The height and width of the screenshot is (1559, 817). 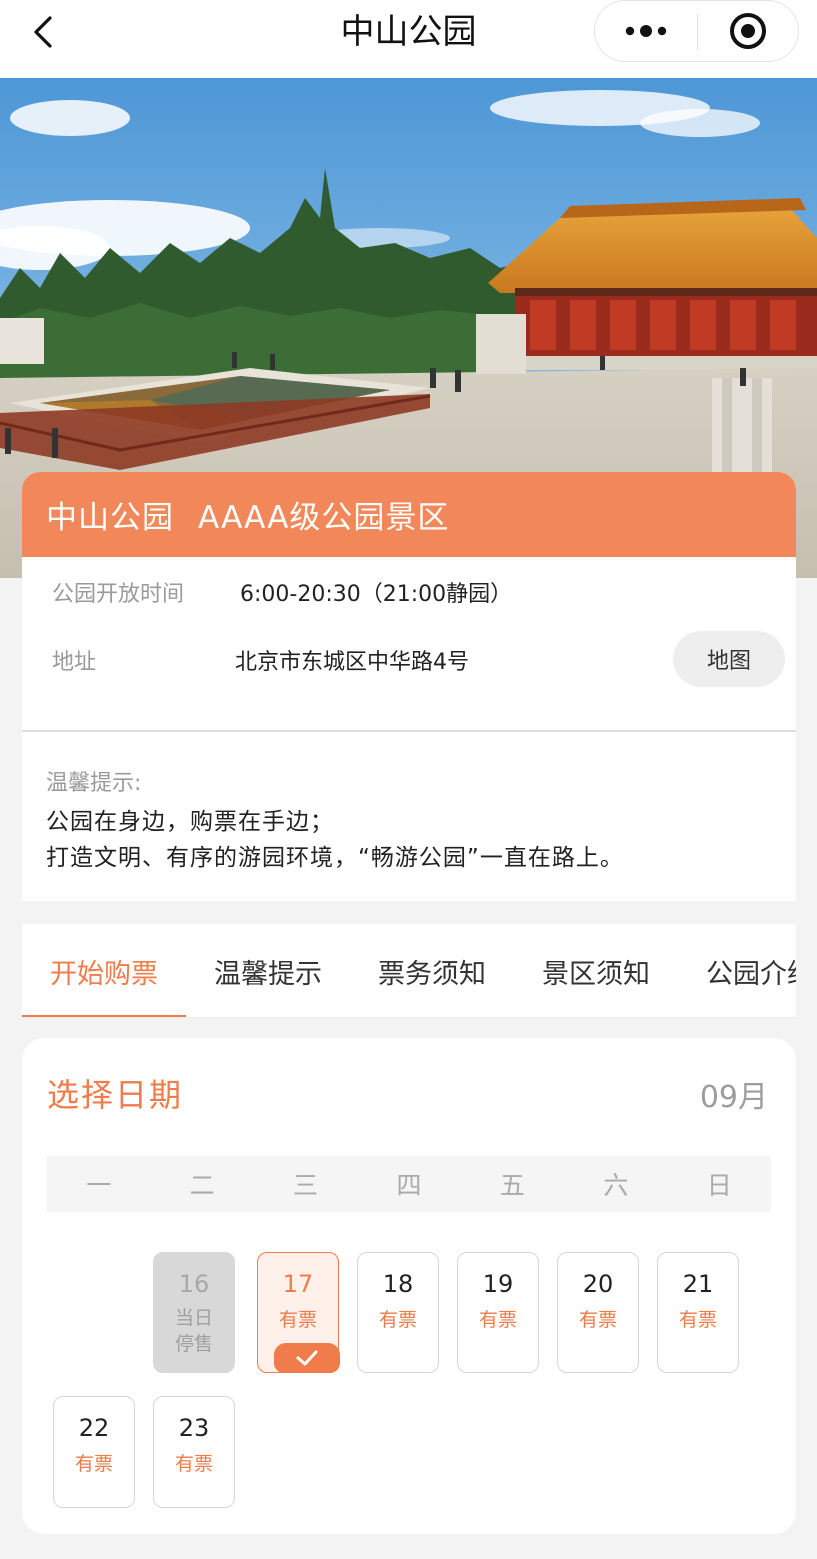 I want to click on tips-title: 温馨提示:, so click(x=94, y=783).